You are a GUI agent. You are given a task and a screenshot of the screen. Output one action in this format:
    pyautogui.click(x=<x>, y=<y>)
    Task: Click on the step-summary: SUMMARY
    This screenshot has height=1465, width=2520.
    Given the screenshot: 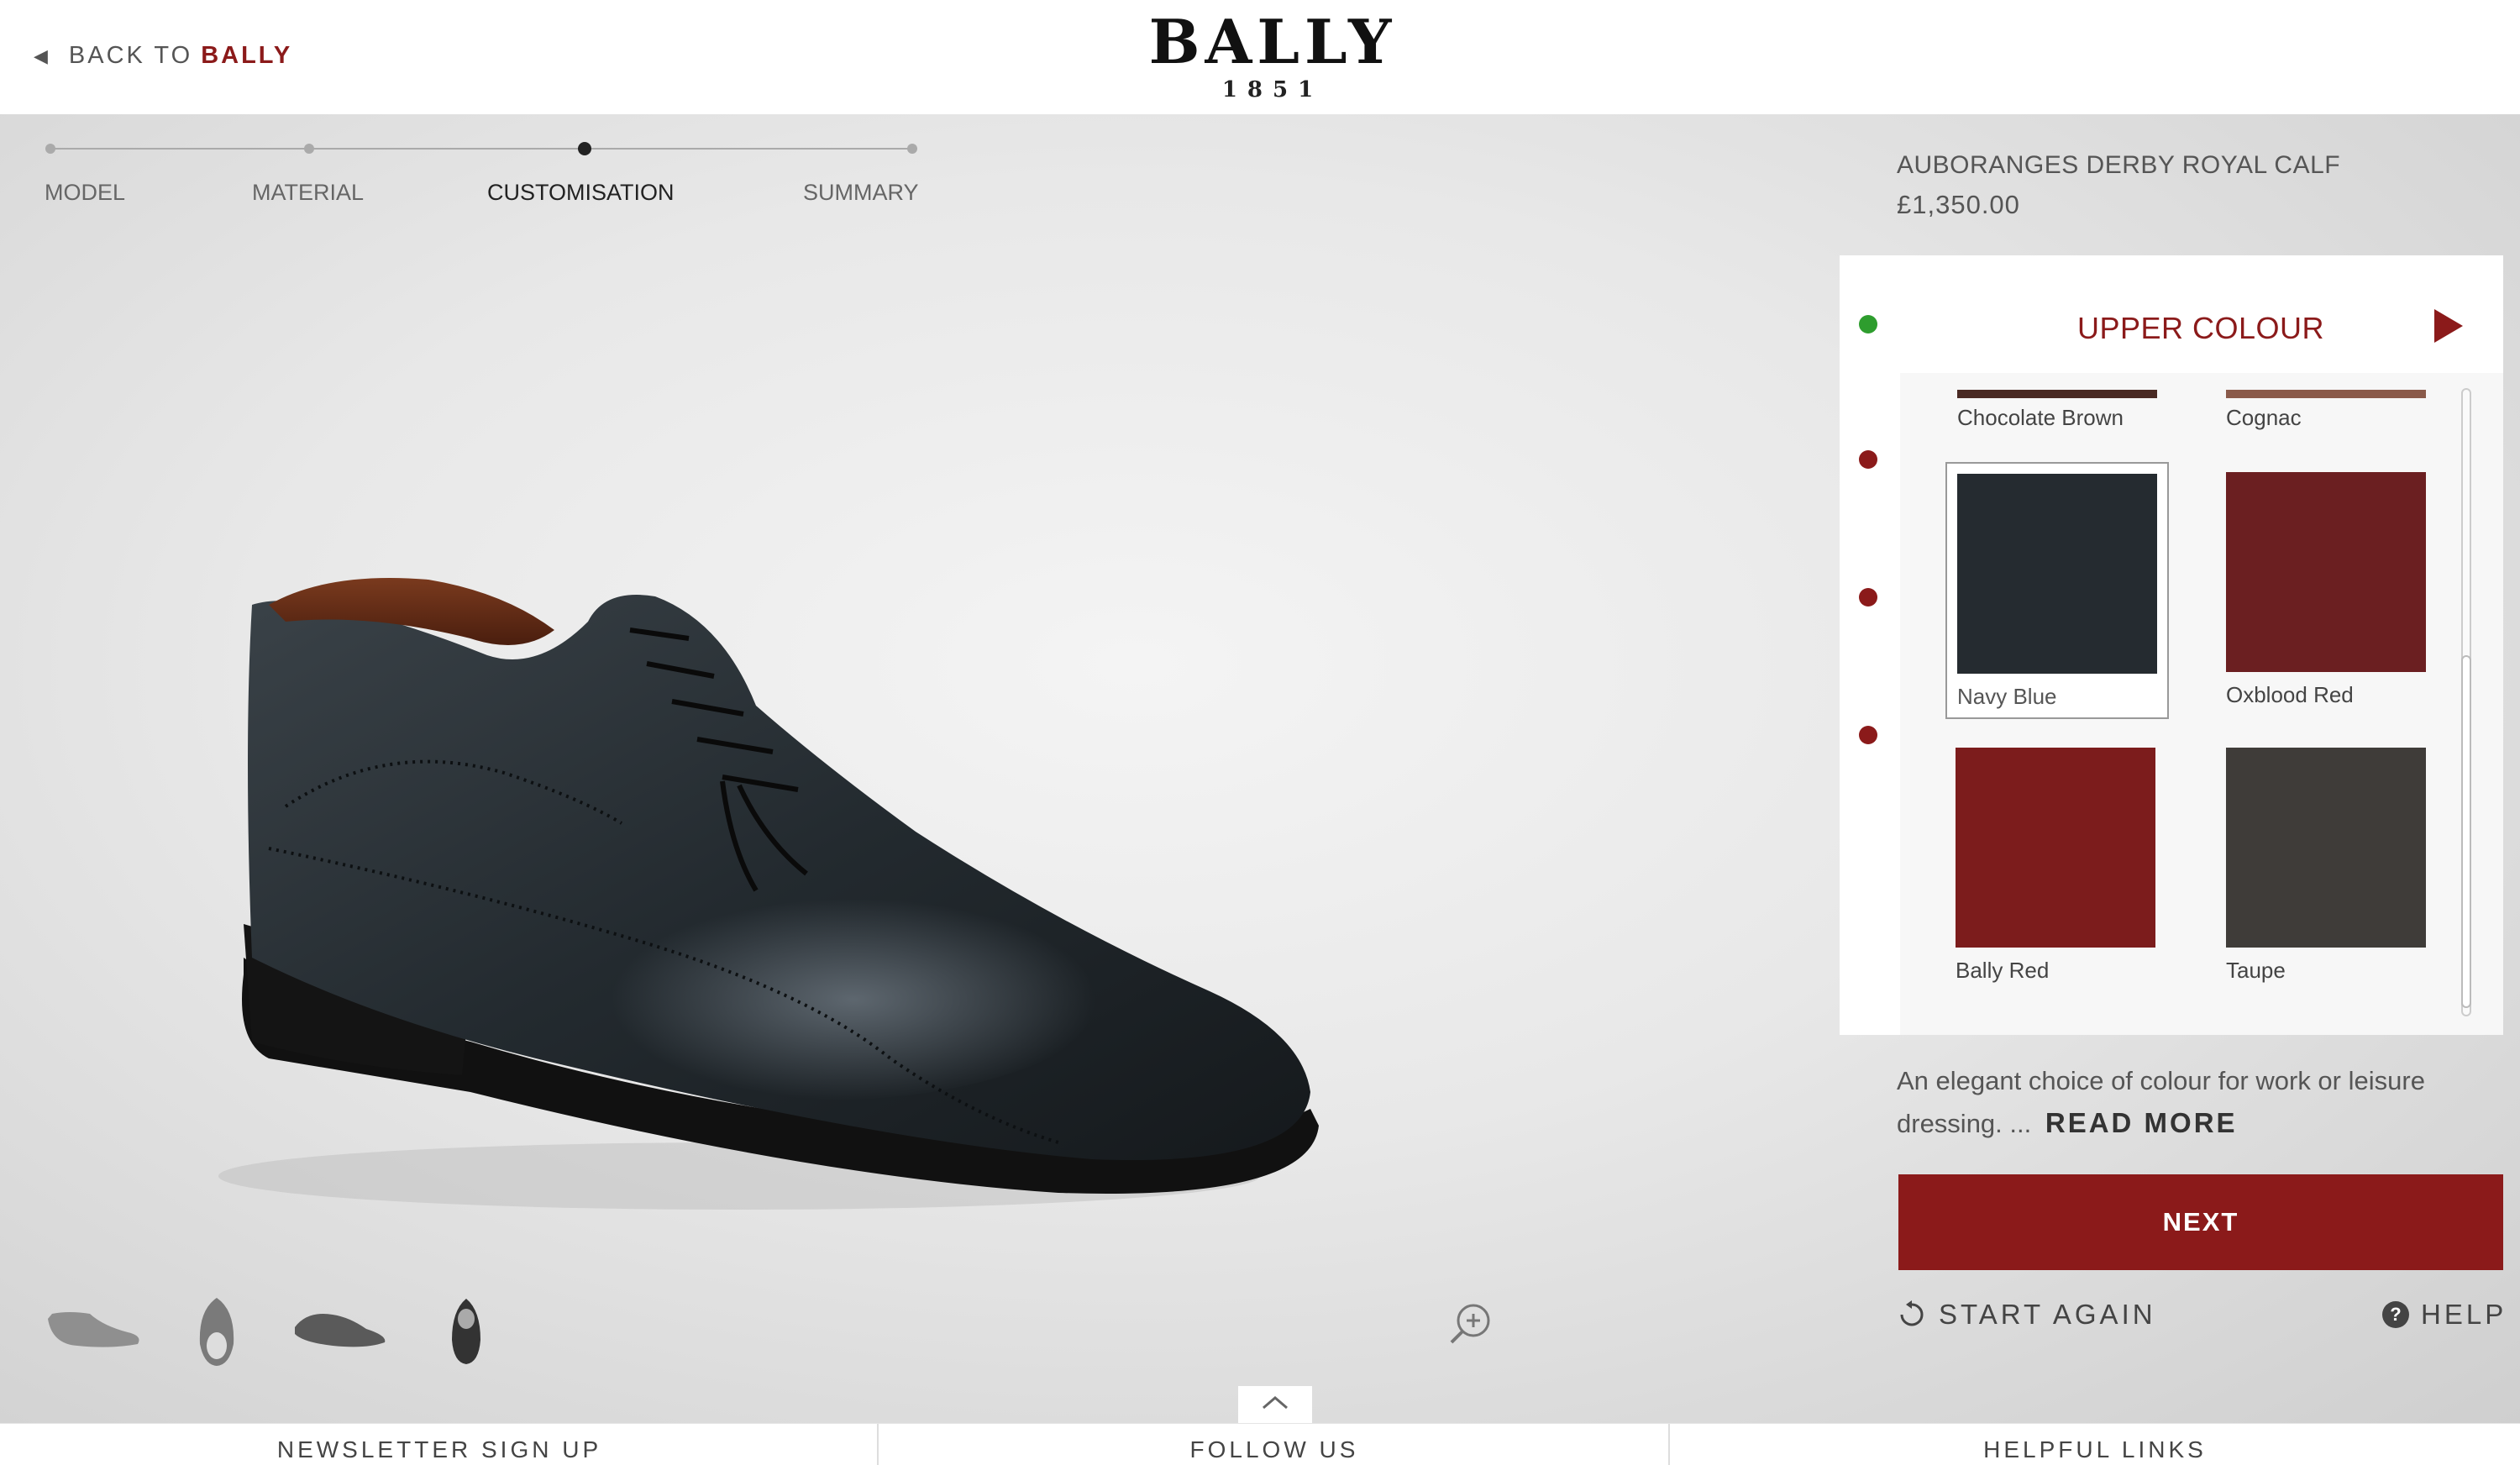 What is the action you would take?
    pyautogui.click(x=861, y=193)
    